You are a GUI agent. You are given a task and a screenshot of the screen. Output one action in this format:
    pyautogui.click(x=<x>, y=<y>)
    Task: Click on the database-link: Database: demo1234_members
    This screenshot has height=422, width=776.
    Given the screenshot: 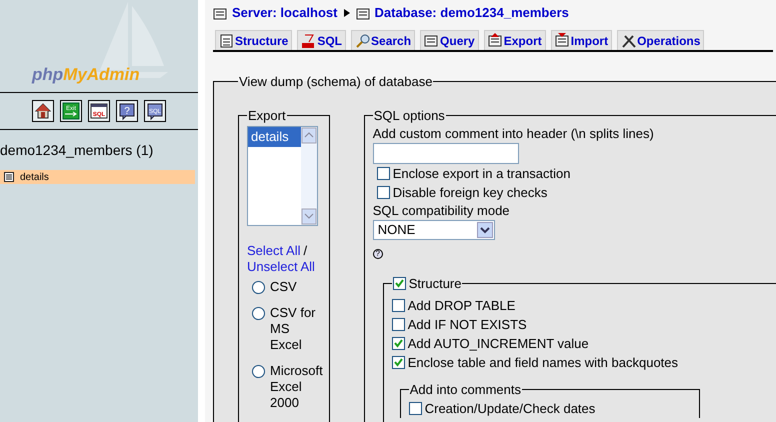 What is the action you would take?
    pyautogui.click(x=471, y=13)
    